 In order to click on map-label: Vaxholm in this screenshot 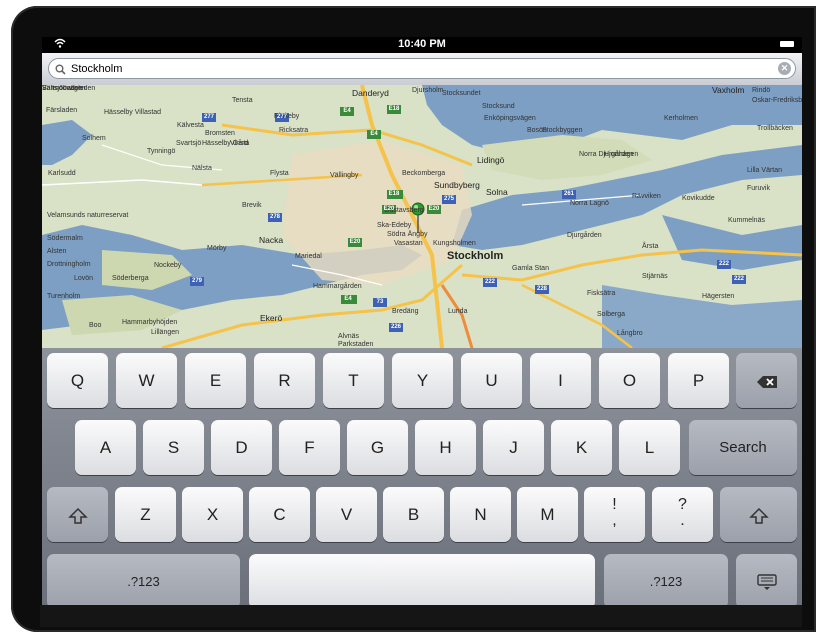, I will do `click(728, 90)`.